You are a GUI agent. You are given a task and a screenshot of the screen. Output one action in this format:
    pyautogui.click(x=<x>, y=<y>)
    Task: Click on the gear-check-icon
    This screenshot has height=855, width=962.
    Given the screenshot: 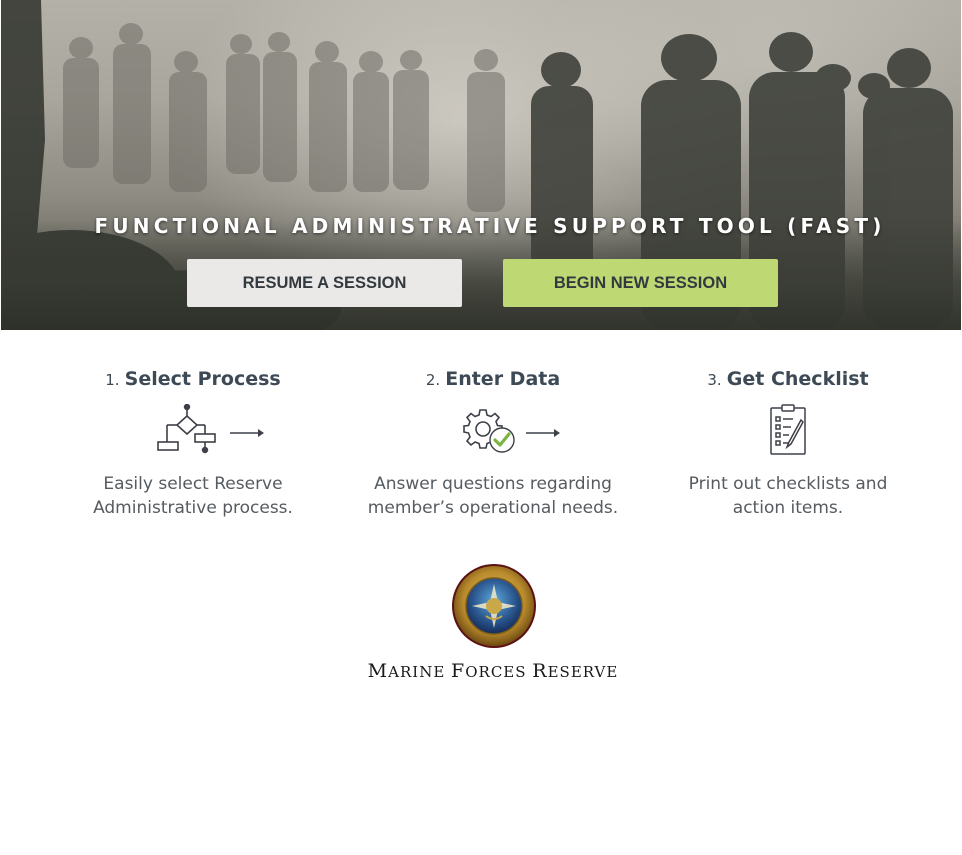 What is the action you would take?
    pyautogui.click(x=511, y=431)
    